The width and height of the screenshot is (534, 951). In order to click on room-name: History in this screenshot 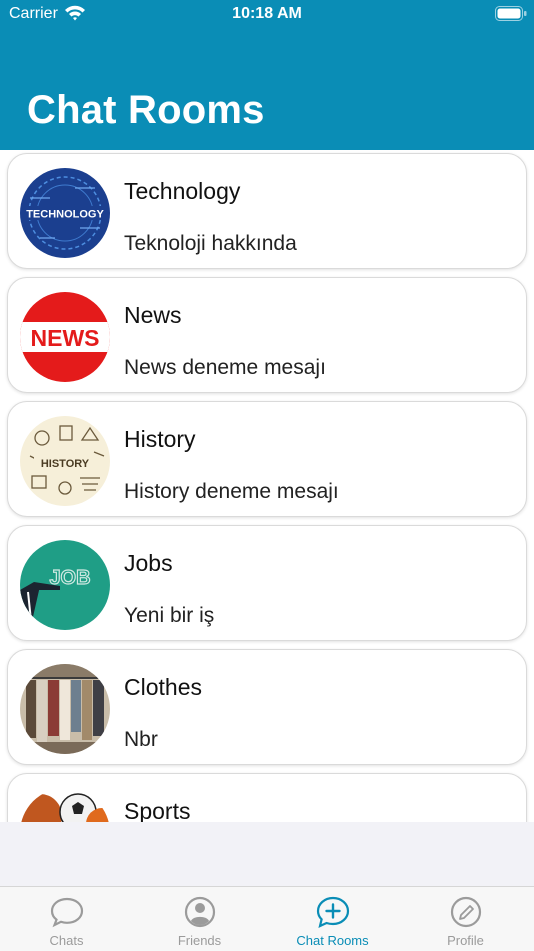, I will do `click(160, 439)`.